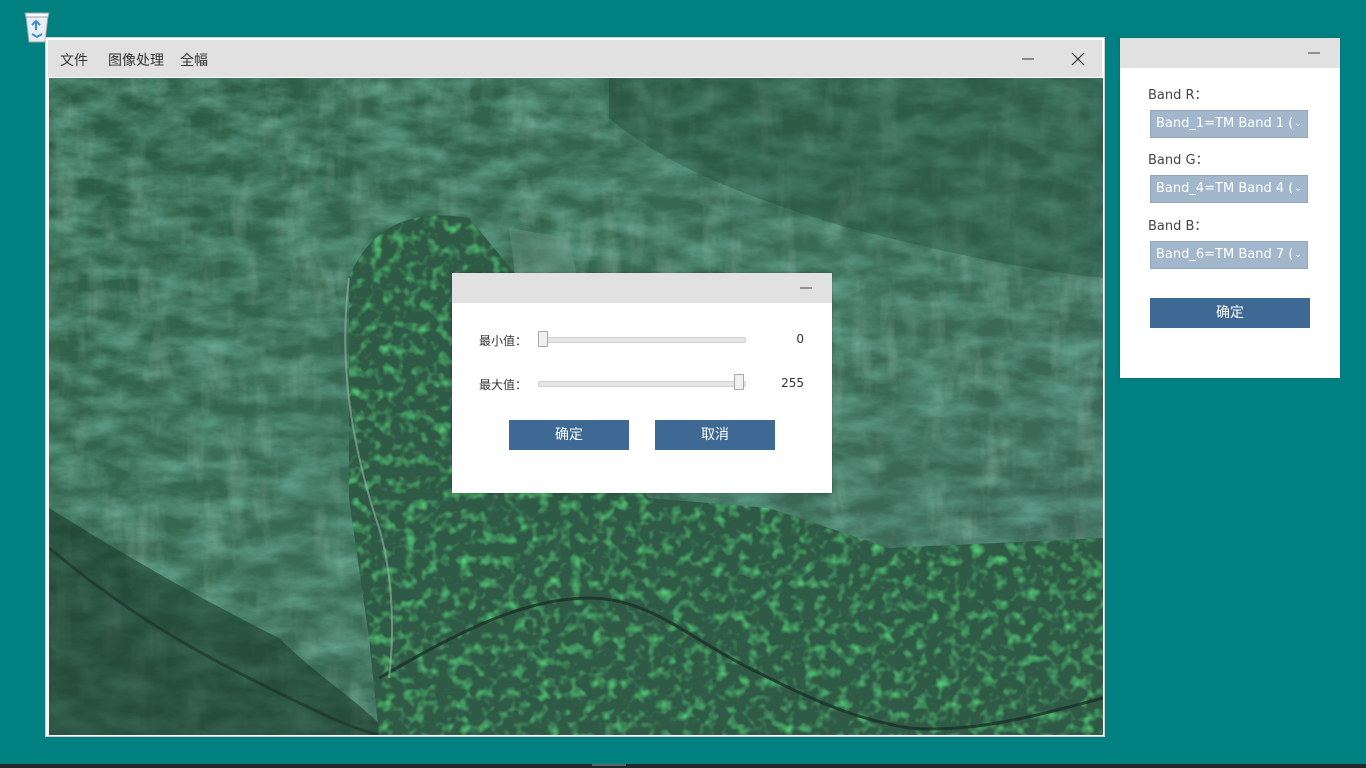 This screenshot has width=1366, height=768. I want to click on close-button, so click(1078, 59).